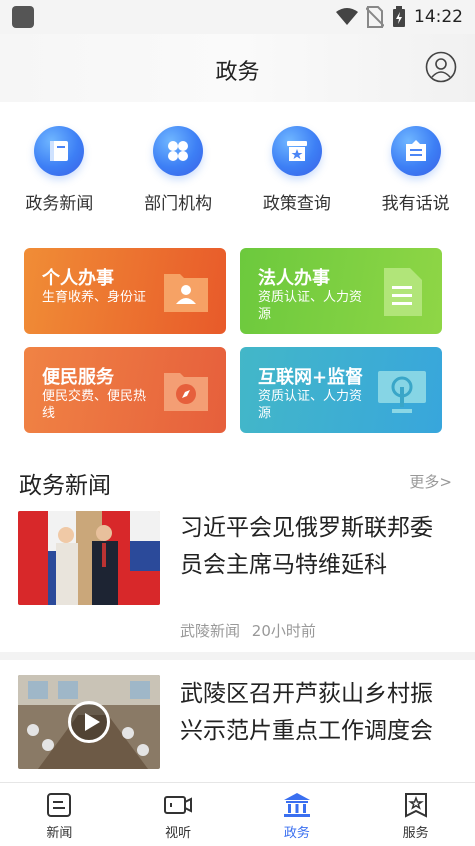 The width and height of the screenshot is (475, 846). Describe the element at coordinates (430, 481) in the screenshot. I see `more-link: 更多>` at that location.